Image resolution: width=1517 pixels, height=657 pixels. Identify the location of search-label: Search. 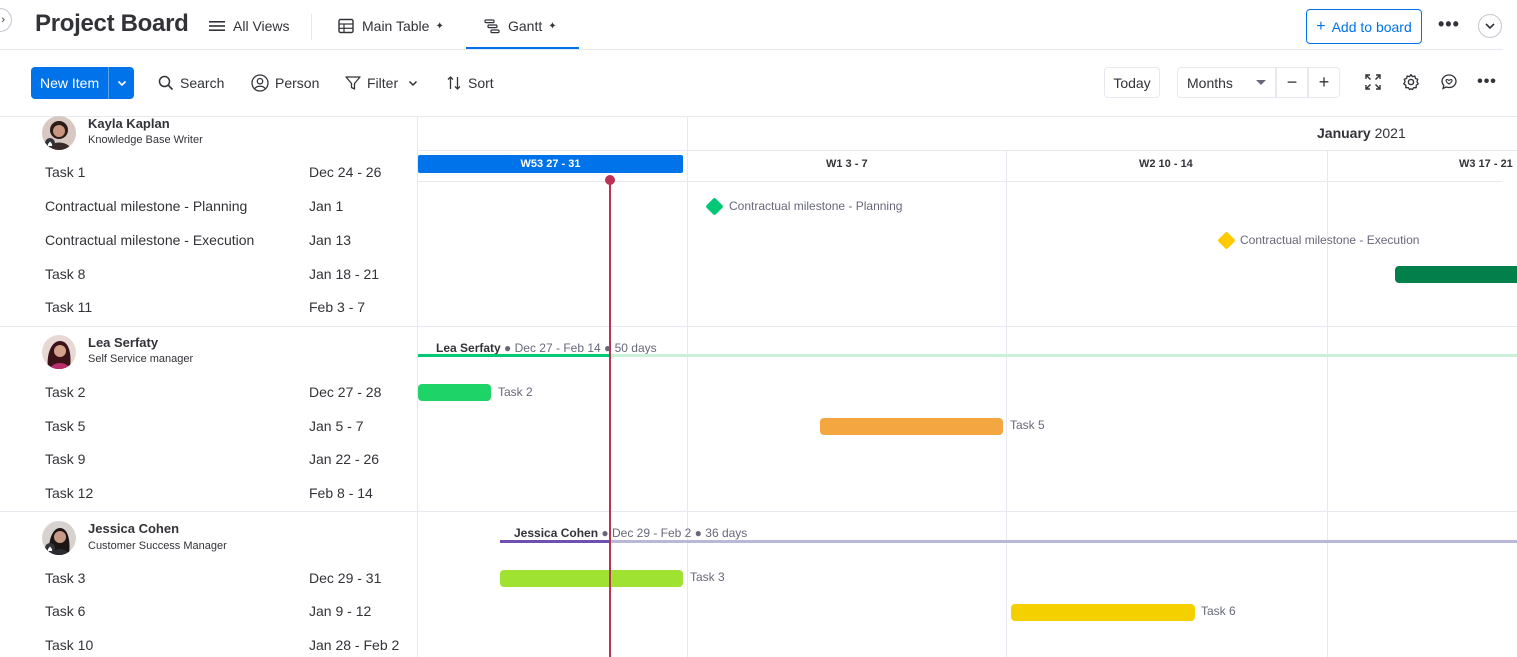
(202, 83).